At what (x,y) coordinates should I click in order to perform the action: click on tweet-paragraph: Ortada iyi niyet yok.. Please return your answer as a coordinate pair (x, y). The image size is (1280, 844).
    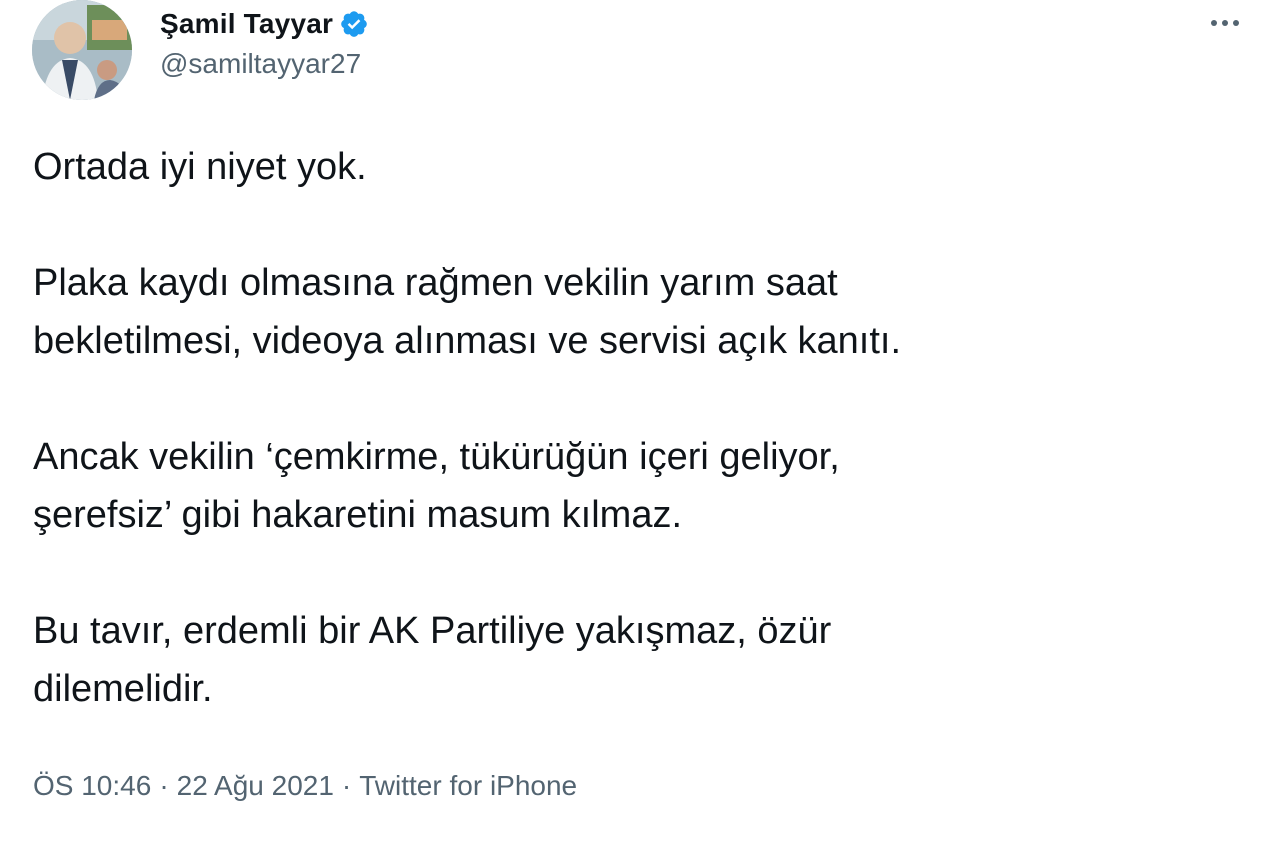
    Looking at the image, I should click on (200, 167).